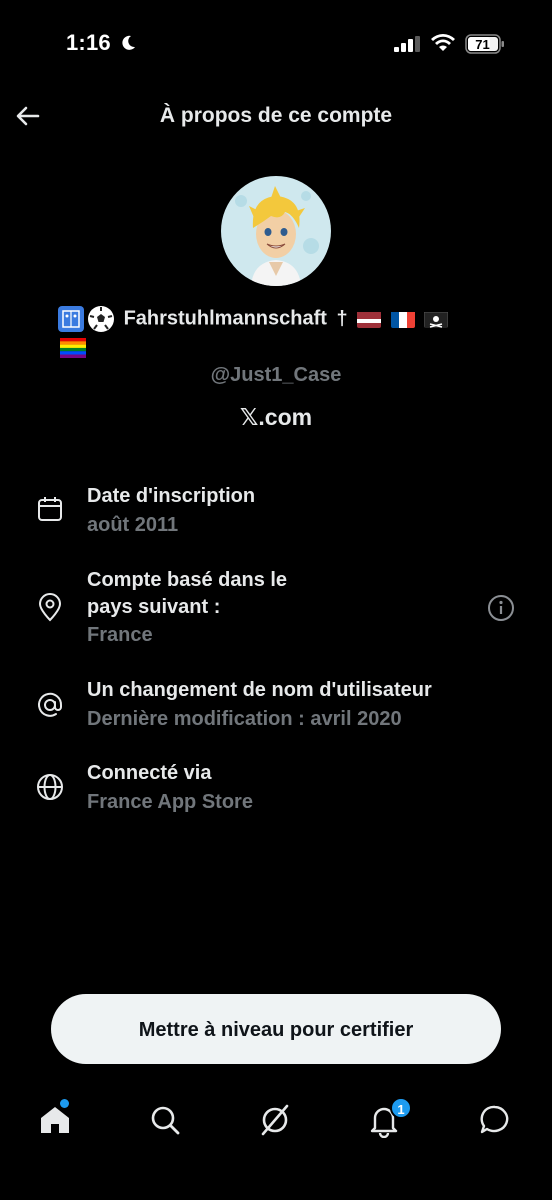 This screenshot has width=552, height=1200. Describe the element at coordinates (401, 1108) in the screenshot. I see `notifications-badge: 1` at that location.